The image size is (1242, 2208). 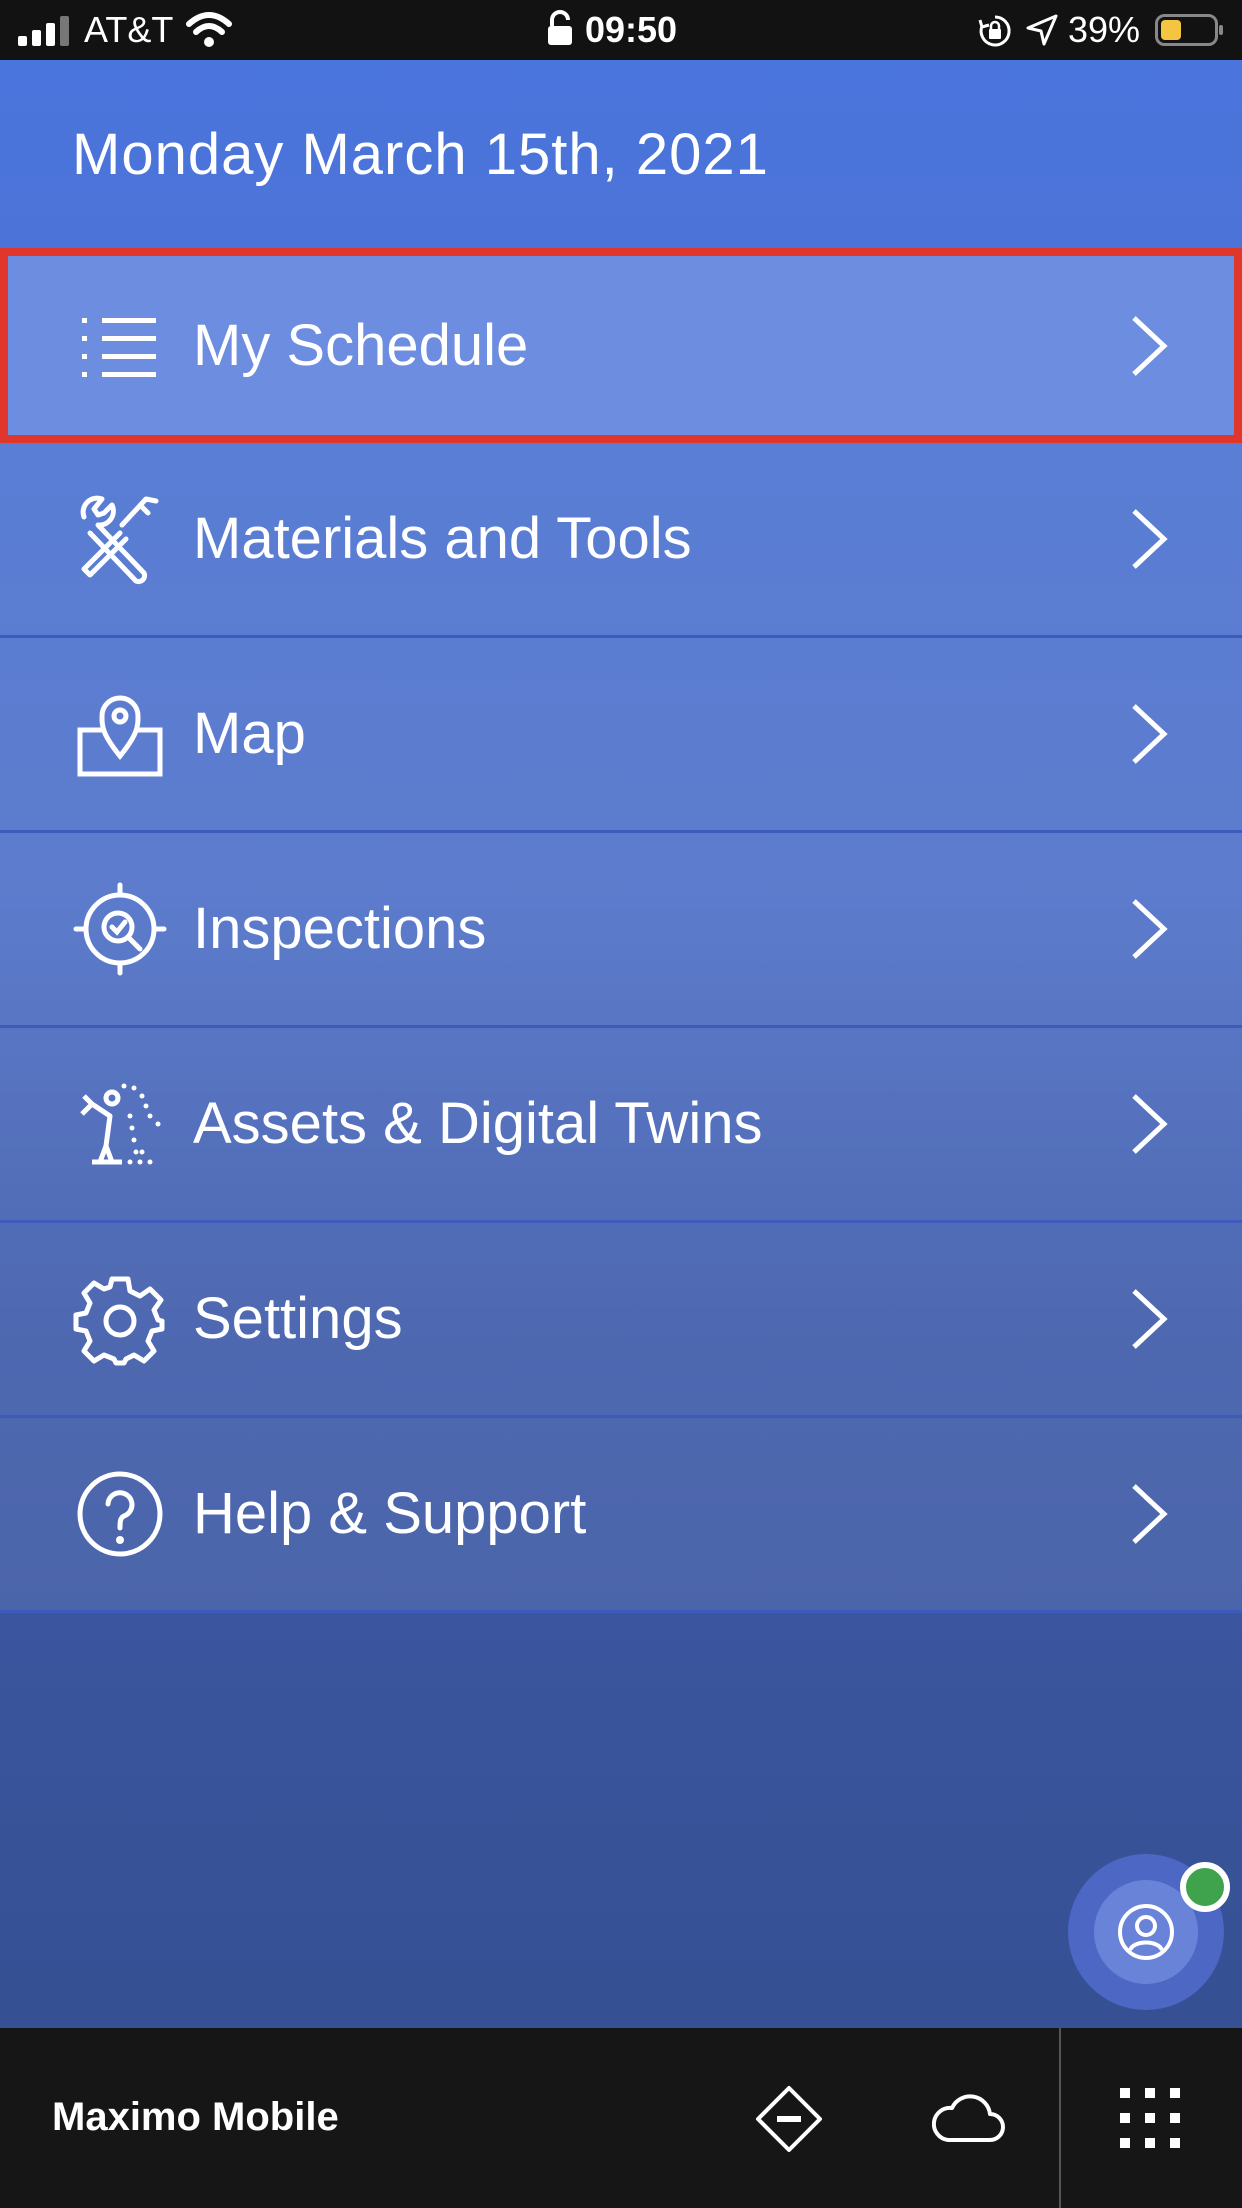 I want to click on menu-item-map: Map, so click(x=621, y=735).